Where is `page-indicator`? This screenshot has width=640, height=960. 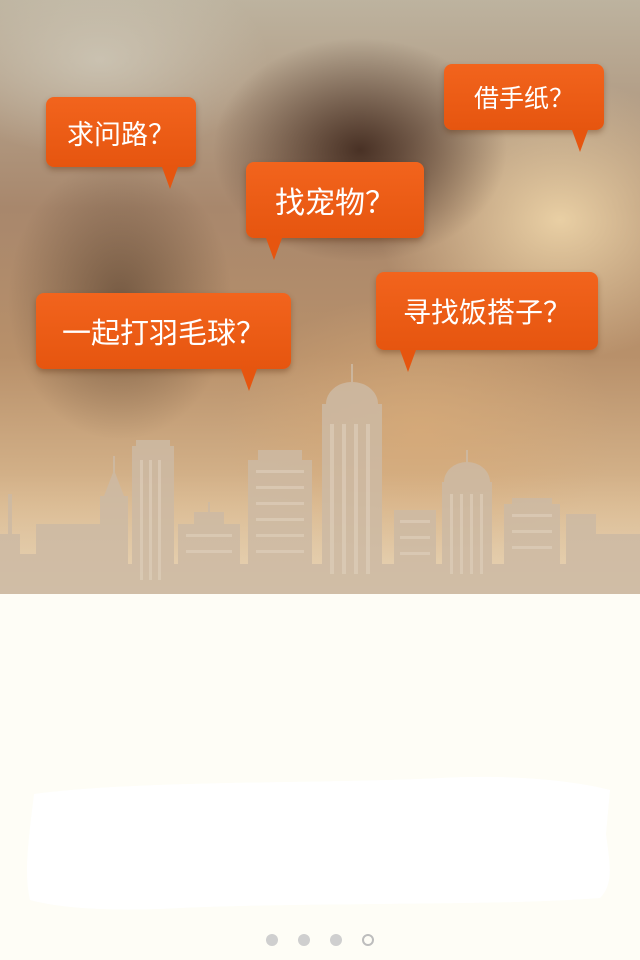 page-indicator is located at coordinates (320, 940).